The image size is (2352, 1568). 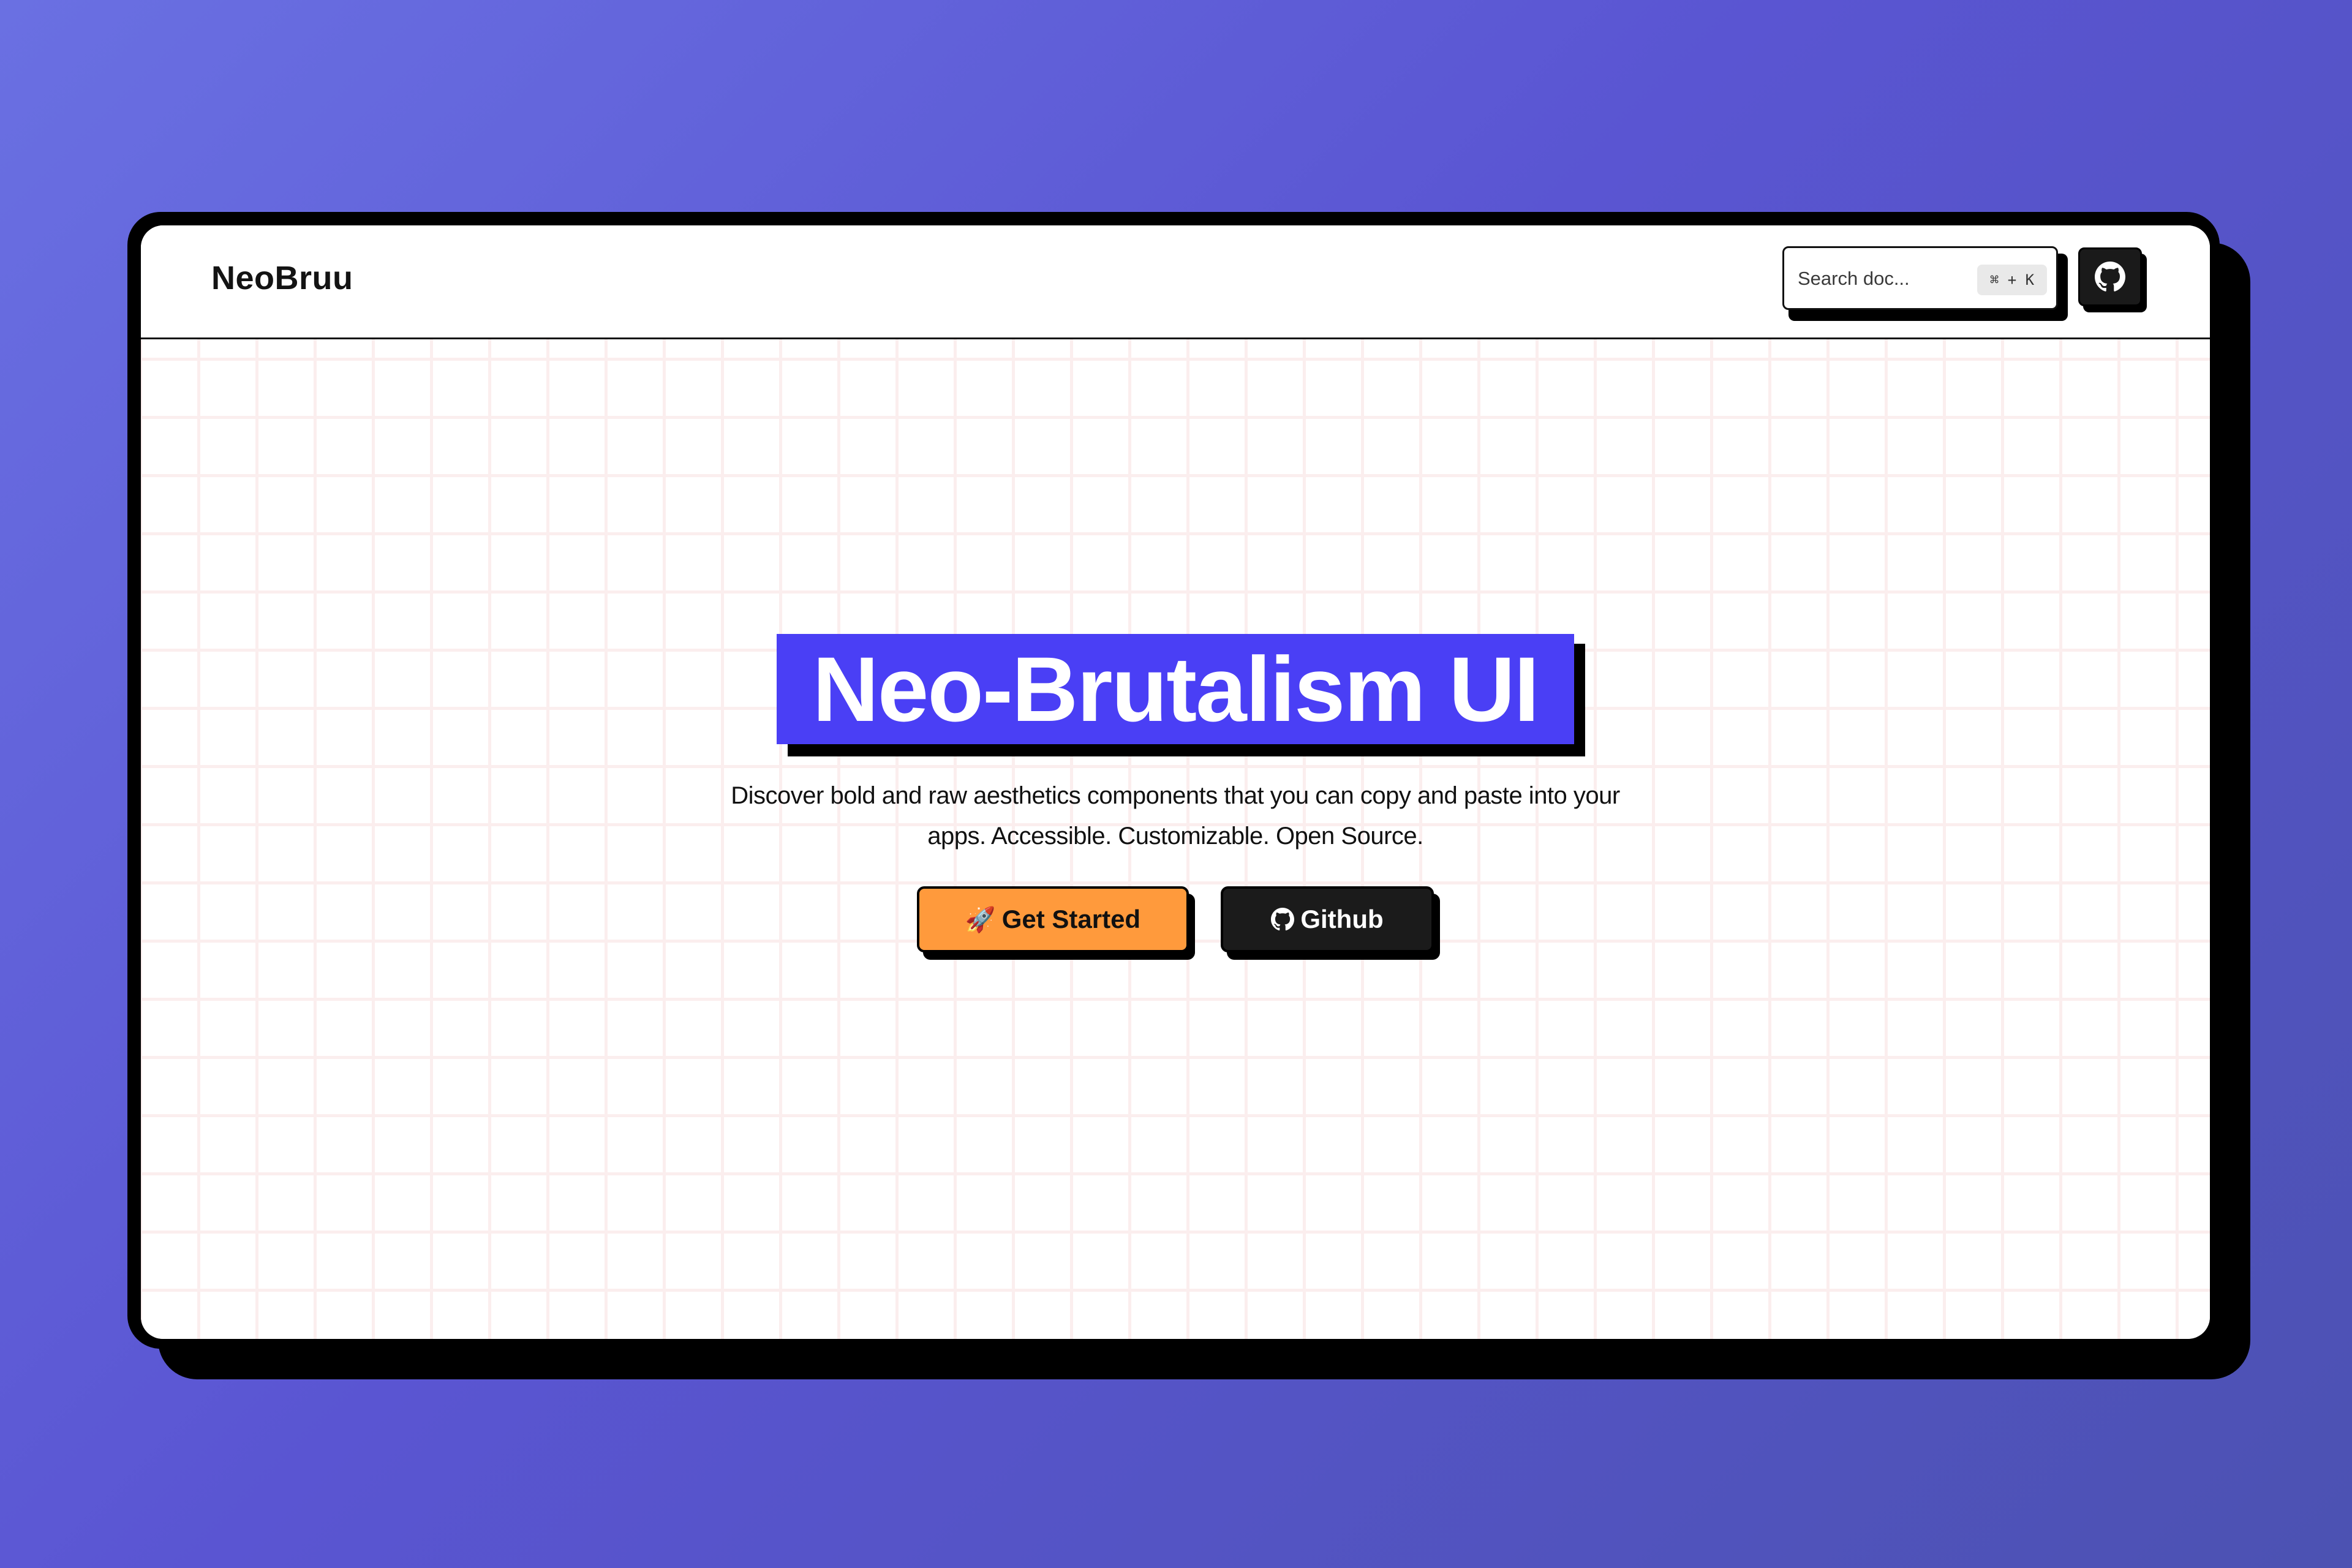 What do you see at coordinates (2012, 280) in the screenshot?
I see `search-shortcut-badge: ⌘ + K` at bounding box center [2012, 280].